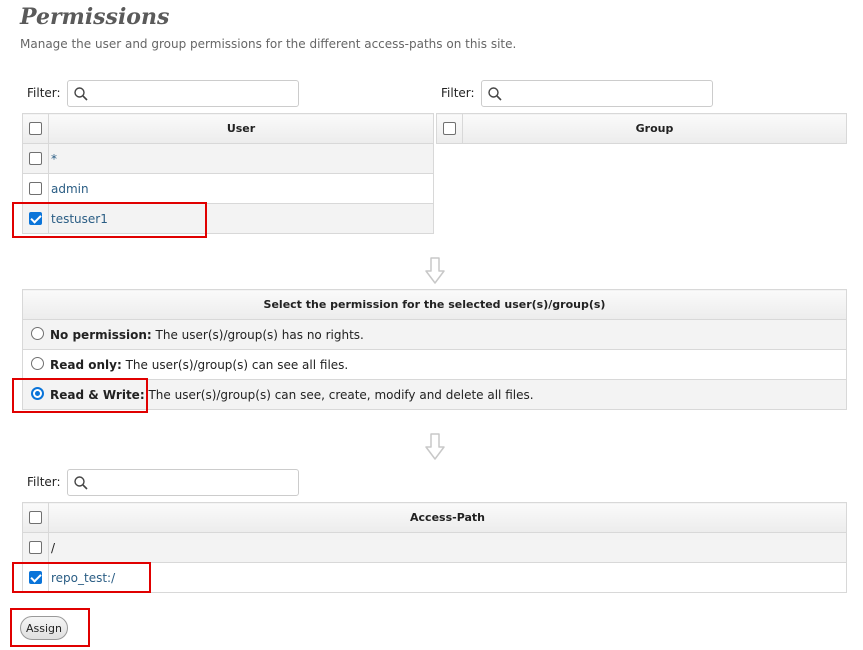  I want to click on read-only-radio, so click(37, 363).